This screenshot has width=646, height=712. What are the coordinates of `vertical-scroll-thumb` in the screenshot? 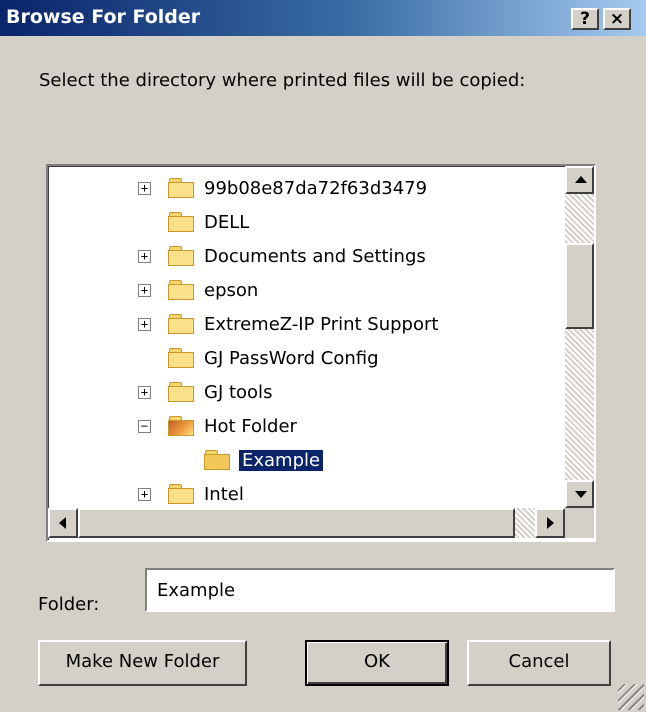 It's located at (579, 286).